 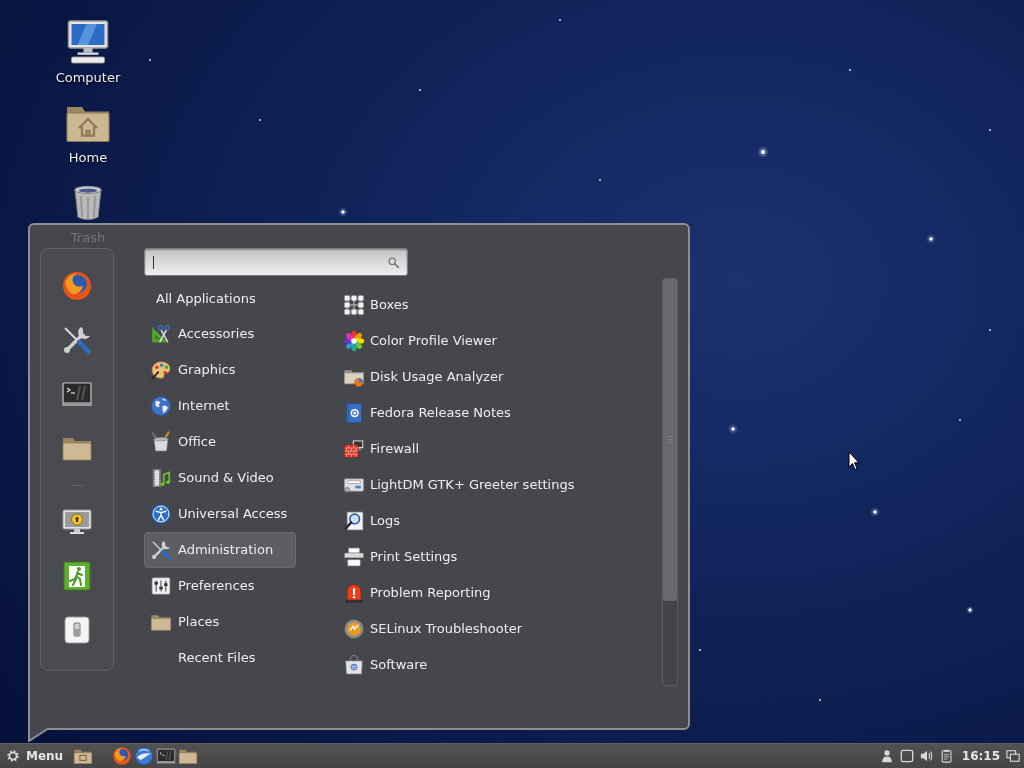 I want to click on clock: 16:15, so click(x=980, y=756).